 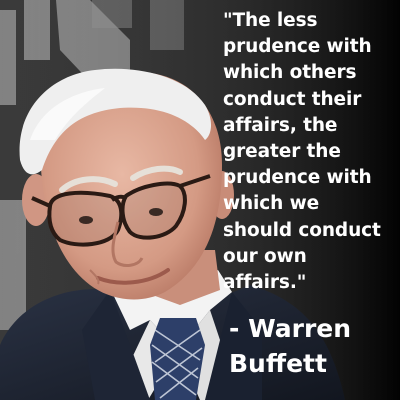 What do you see at coordinates (290, 328) in the screenshot?
I see `attribution-line: - Warren` at bounding box center [290, 328].